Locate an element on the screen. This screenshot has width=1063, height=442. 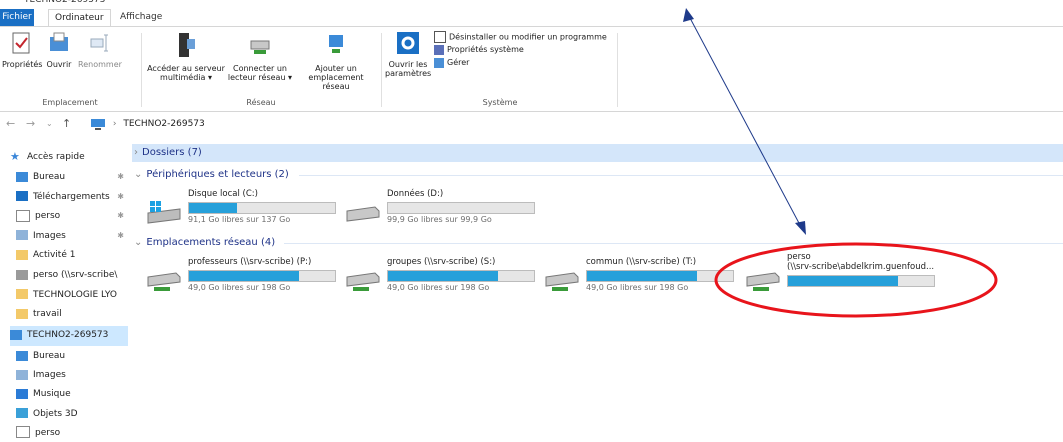
group-header-folders: › Dossiers (7) is located at coordinates (168, 152).